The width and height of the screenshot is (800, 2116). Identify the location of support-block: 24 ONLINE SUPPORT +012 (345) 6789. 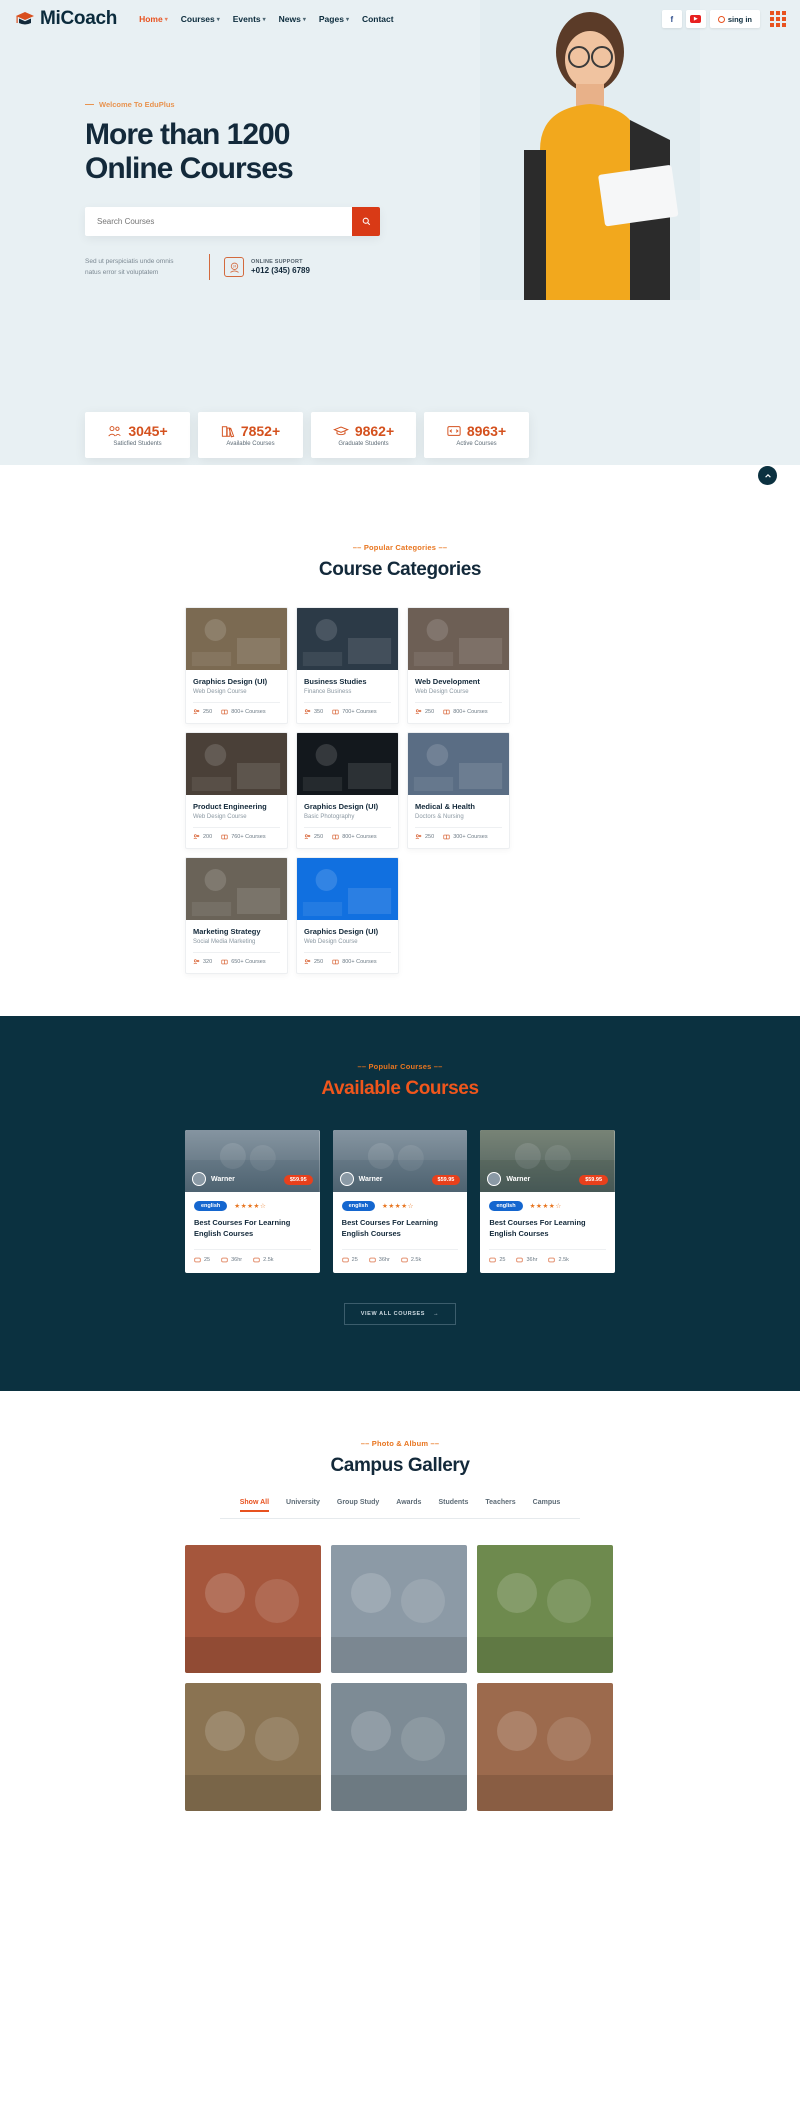
(267, 267).